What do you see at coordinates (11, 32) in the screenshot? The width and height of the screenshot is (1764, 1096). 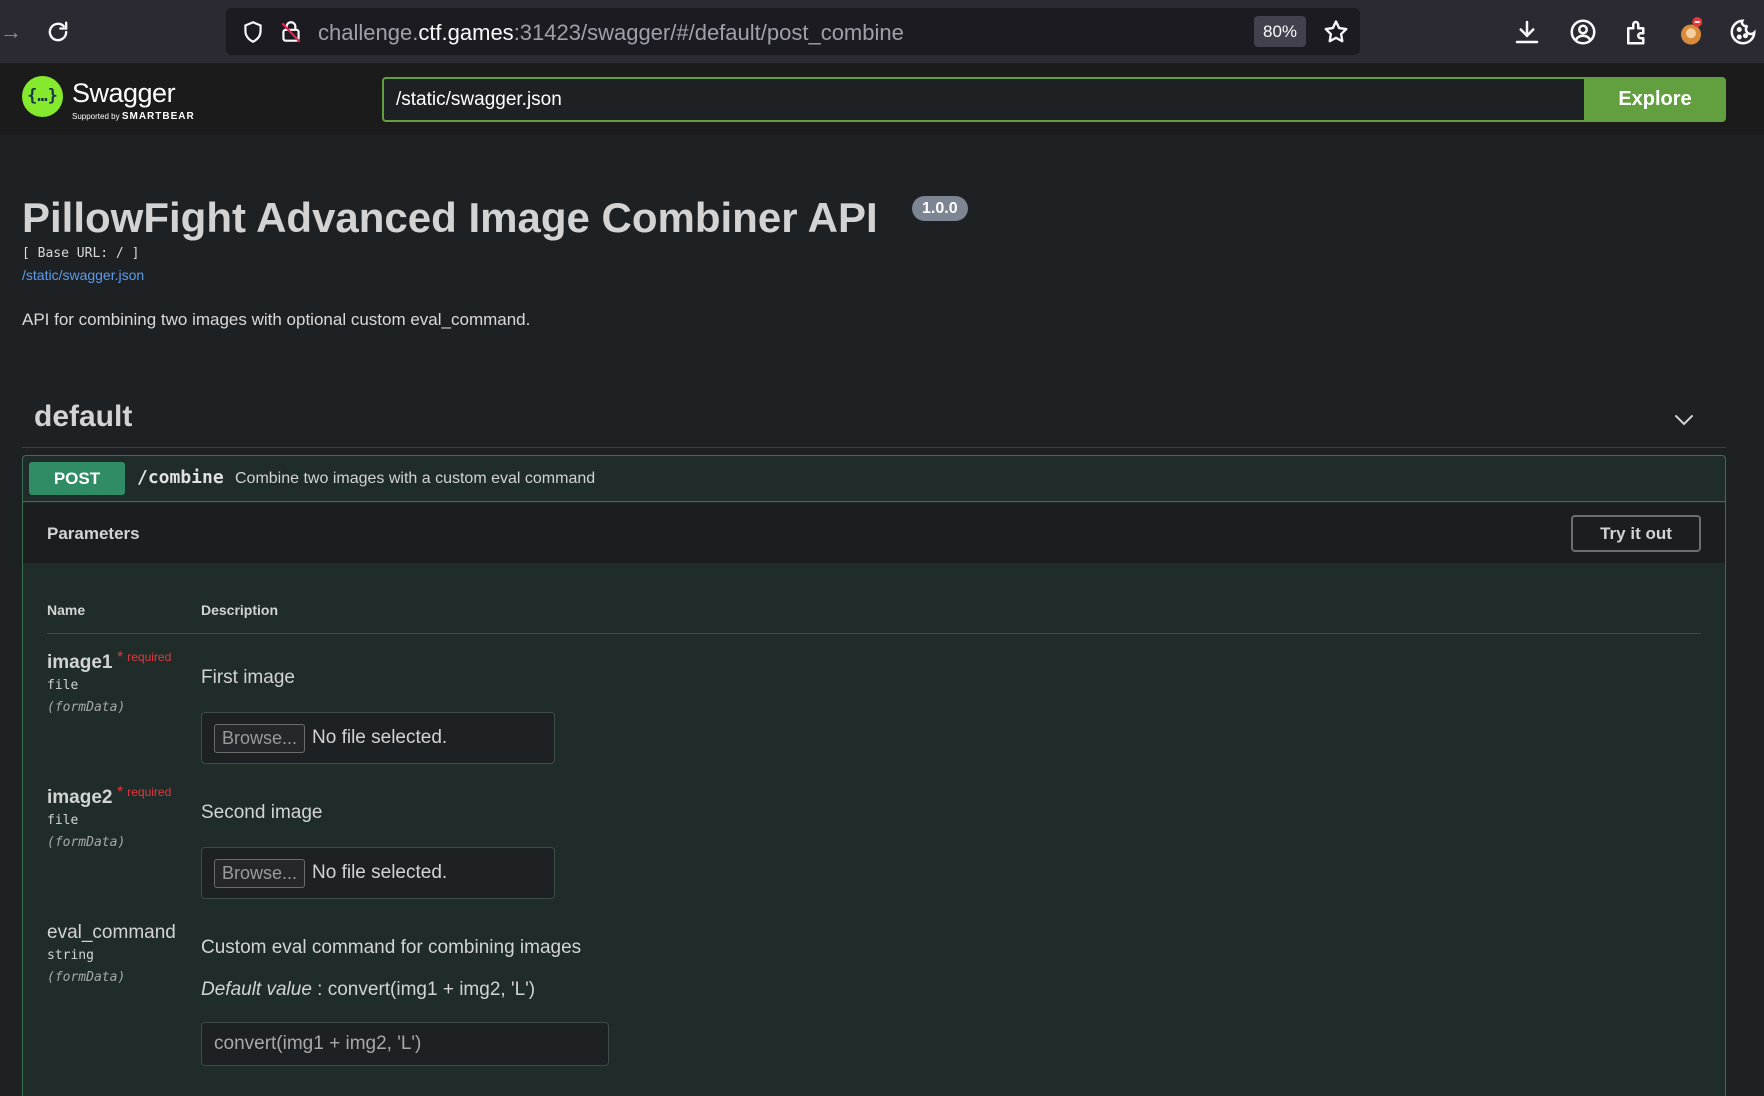 I see `forward-icon: →` at bounding box center [11, 32].